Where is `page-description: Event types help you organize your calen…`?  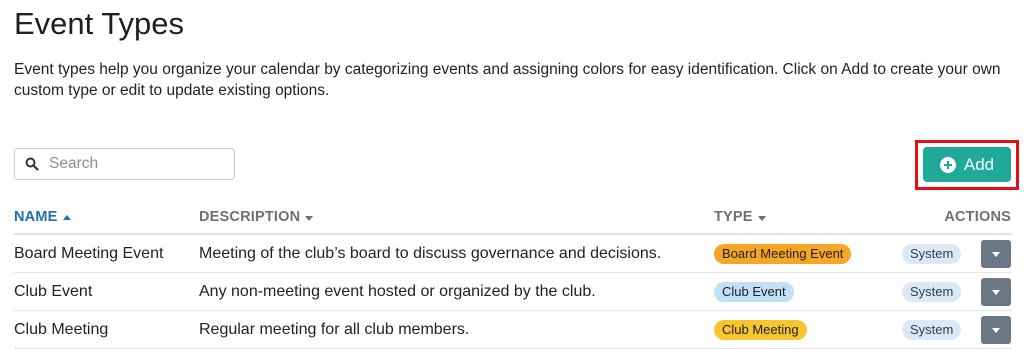
page-description: Event types help you organize your calen… is located at coordinates (507, 80).